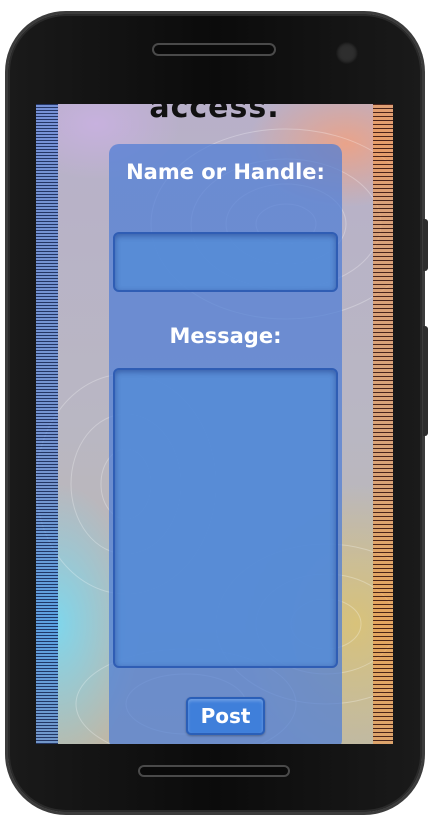 The width and height of the screenshot is (433, 825). What do you see at coordinates (214, 49) in the screenshot?
I see `earpiece-speaker` at bounding box center [214, 49].